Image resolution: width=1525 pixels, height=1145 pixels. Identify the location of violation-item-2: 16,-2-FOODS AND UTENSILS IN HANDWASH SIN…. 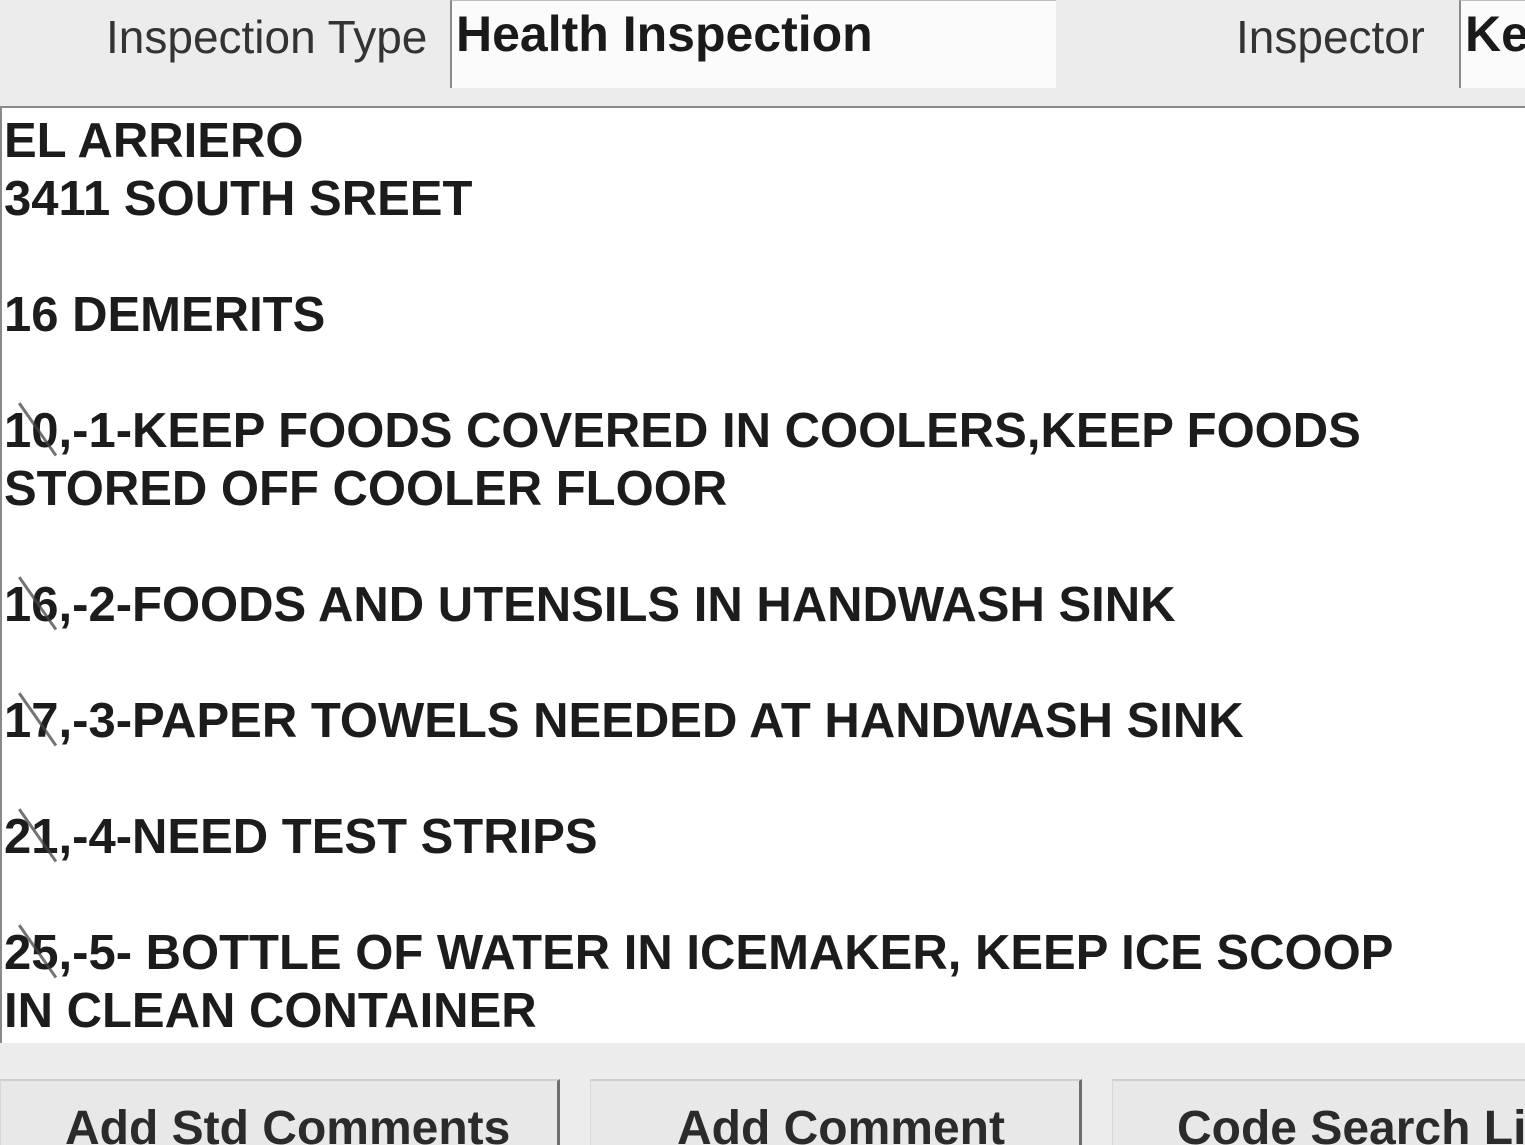
(729, 605).